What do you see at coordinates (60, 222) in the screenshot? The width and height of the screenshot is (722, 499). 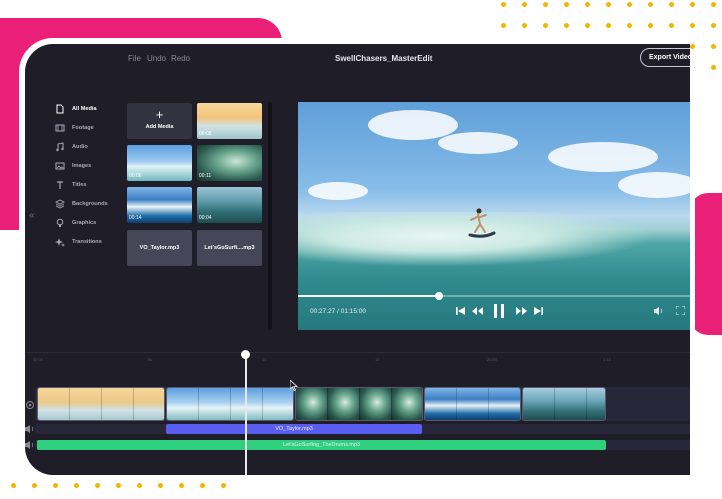 I see `lightbulb-icon` at bounding box center [60, 222].